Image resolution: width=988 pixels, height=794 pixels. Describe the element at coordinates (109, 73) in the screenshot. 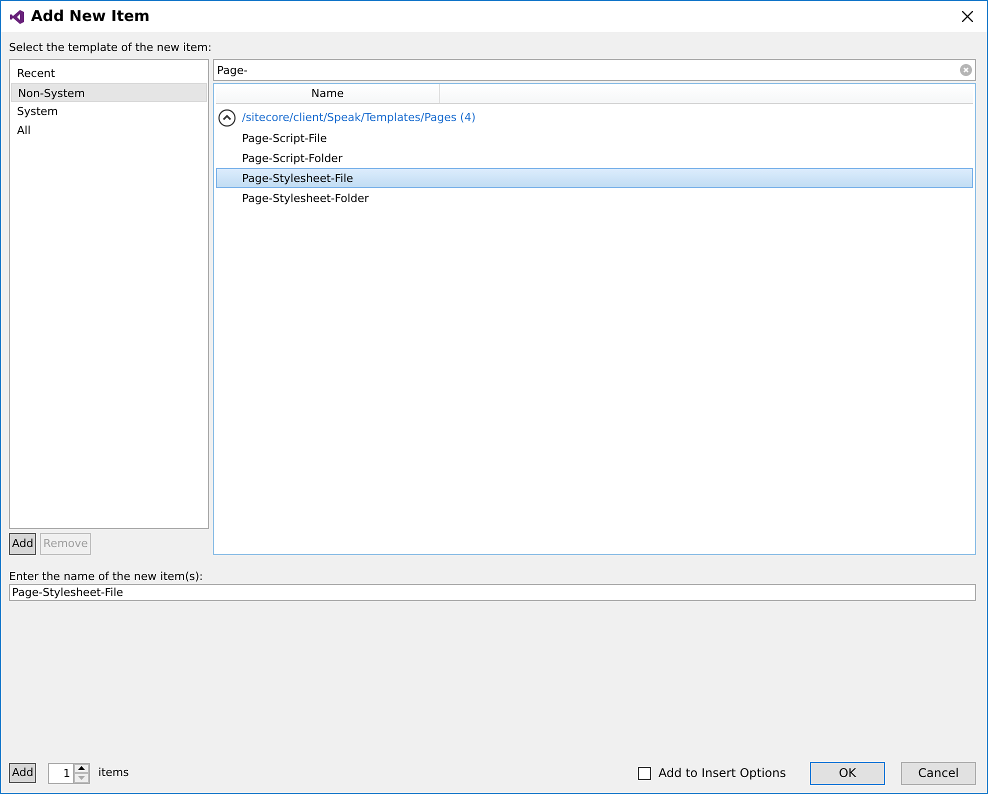

I see `category-item: Recent` at that location.